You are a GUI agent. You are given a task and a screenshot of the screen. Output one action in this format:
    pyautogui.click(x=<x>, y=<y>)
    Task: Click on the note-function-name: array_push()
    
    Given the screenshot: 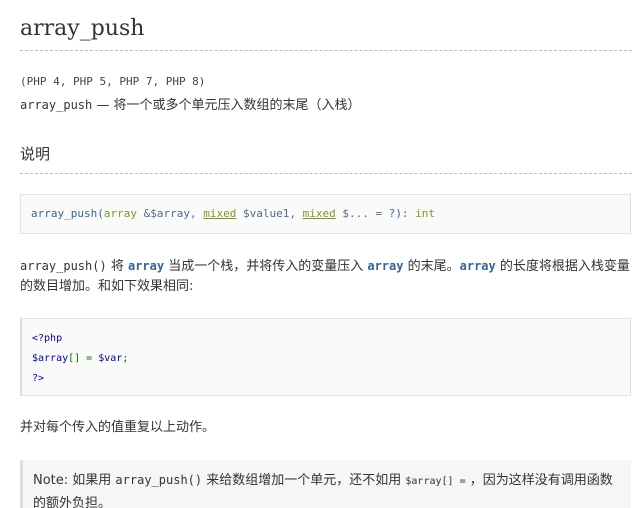 What is the action you would take?
    pyautogui.click(x=159, y=480)
    